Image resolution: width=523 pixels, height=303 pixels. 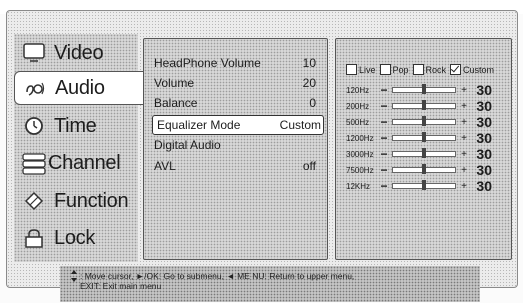 I want to click on menu-item-value: off, so click(x=309, y=166).